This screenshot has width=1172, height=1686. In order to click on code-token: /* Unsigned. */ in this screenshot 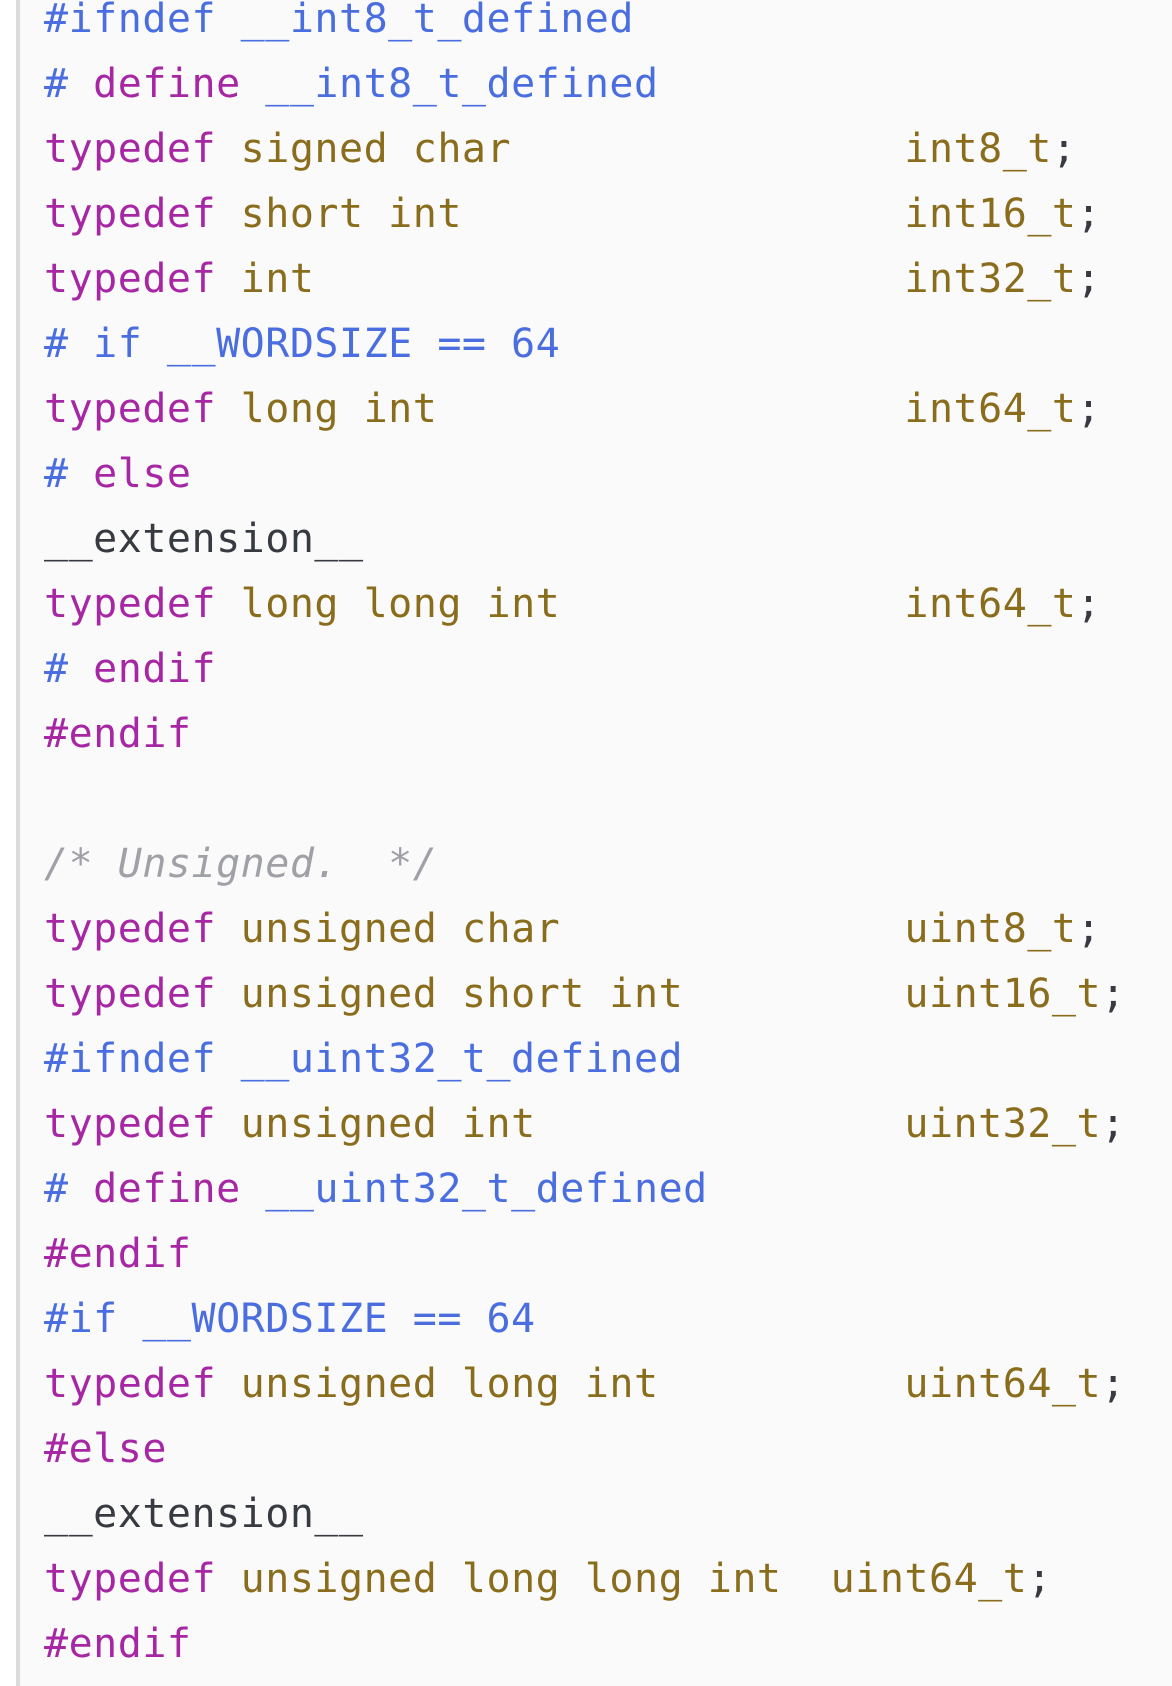, I will do `click(241, 864)`.